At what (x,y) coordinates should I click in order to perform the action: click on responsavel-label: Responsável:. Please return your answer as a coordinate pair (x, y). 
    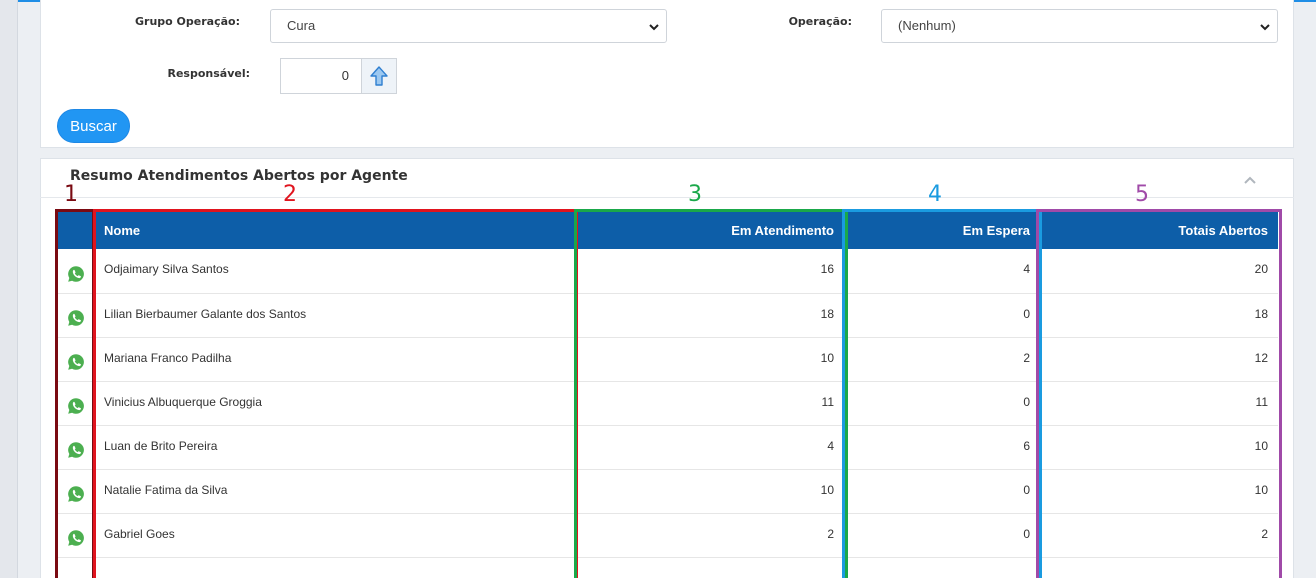
    Looking at the image, I should click on (208, 73).